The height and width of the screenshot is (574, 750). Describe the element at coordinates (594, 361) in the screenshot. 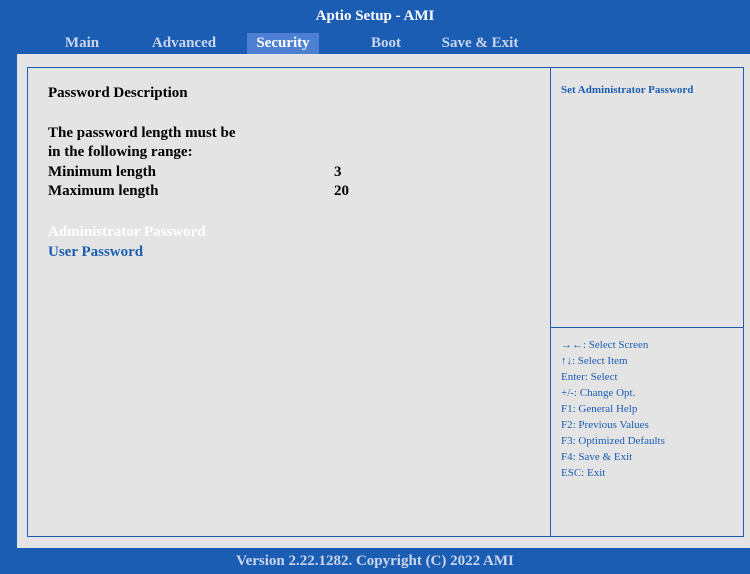

I see `key-legend-item: ↑↓: Select Item` at that location.